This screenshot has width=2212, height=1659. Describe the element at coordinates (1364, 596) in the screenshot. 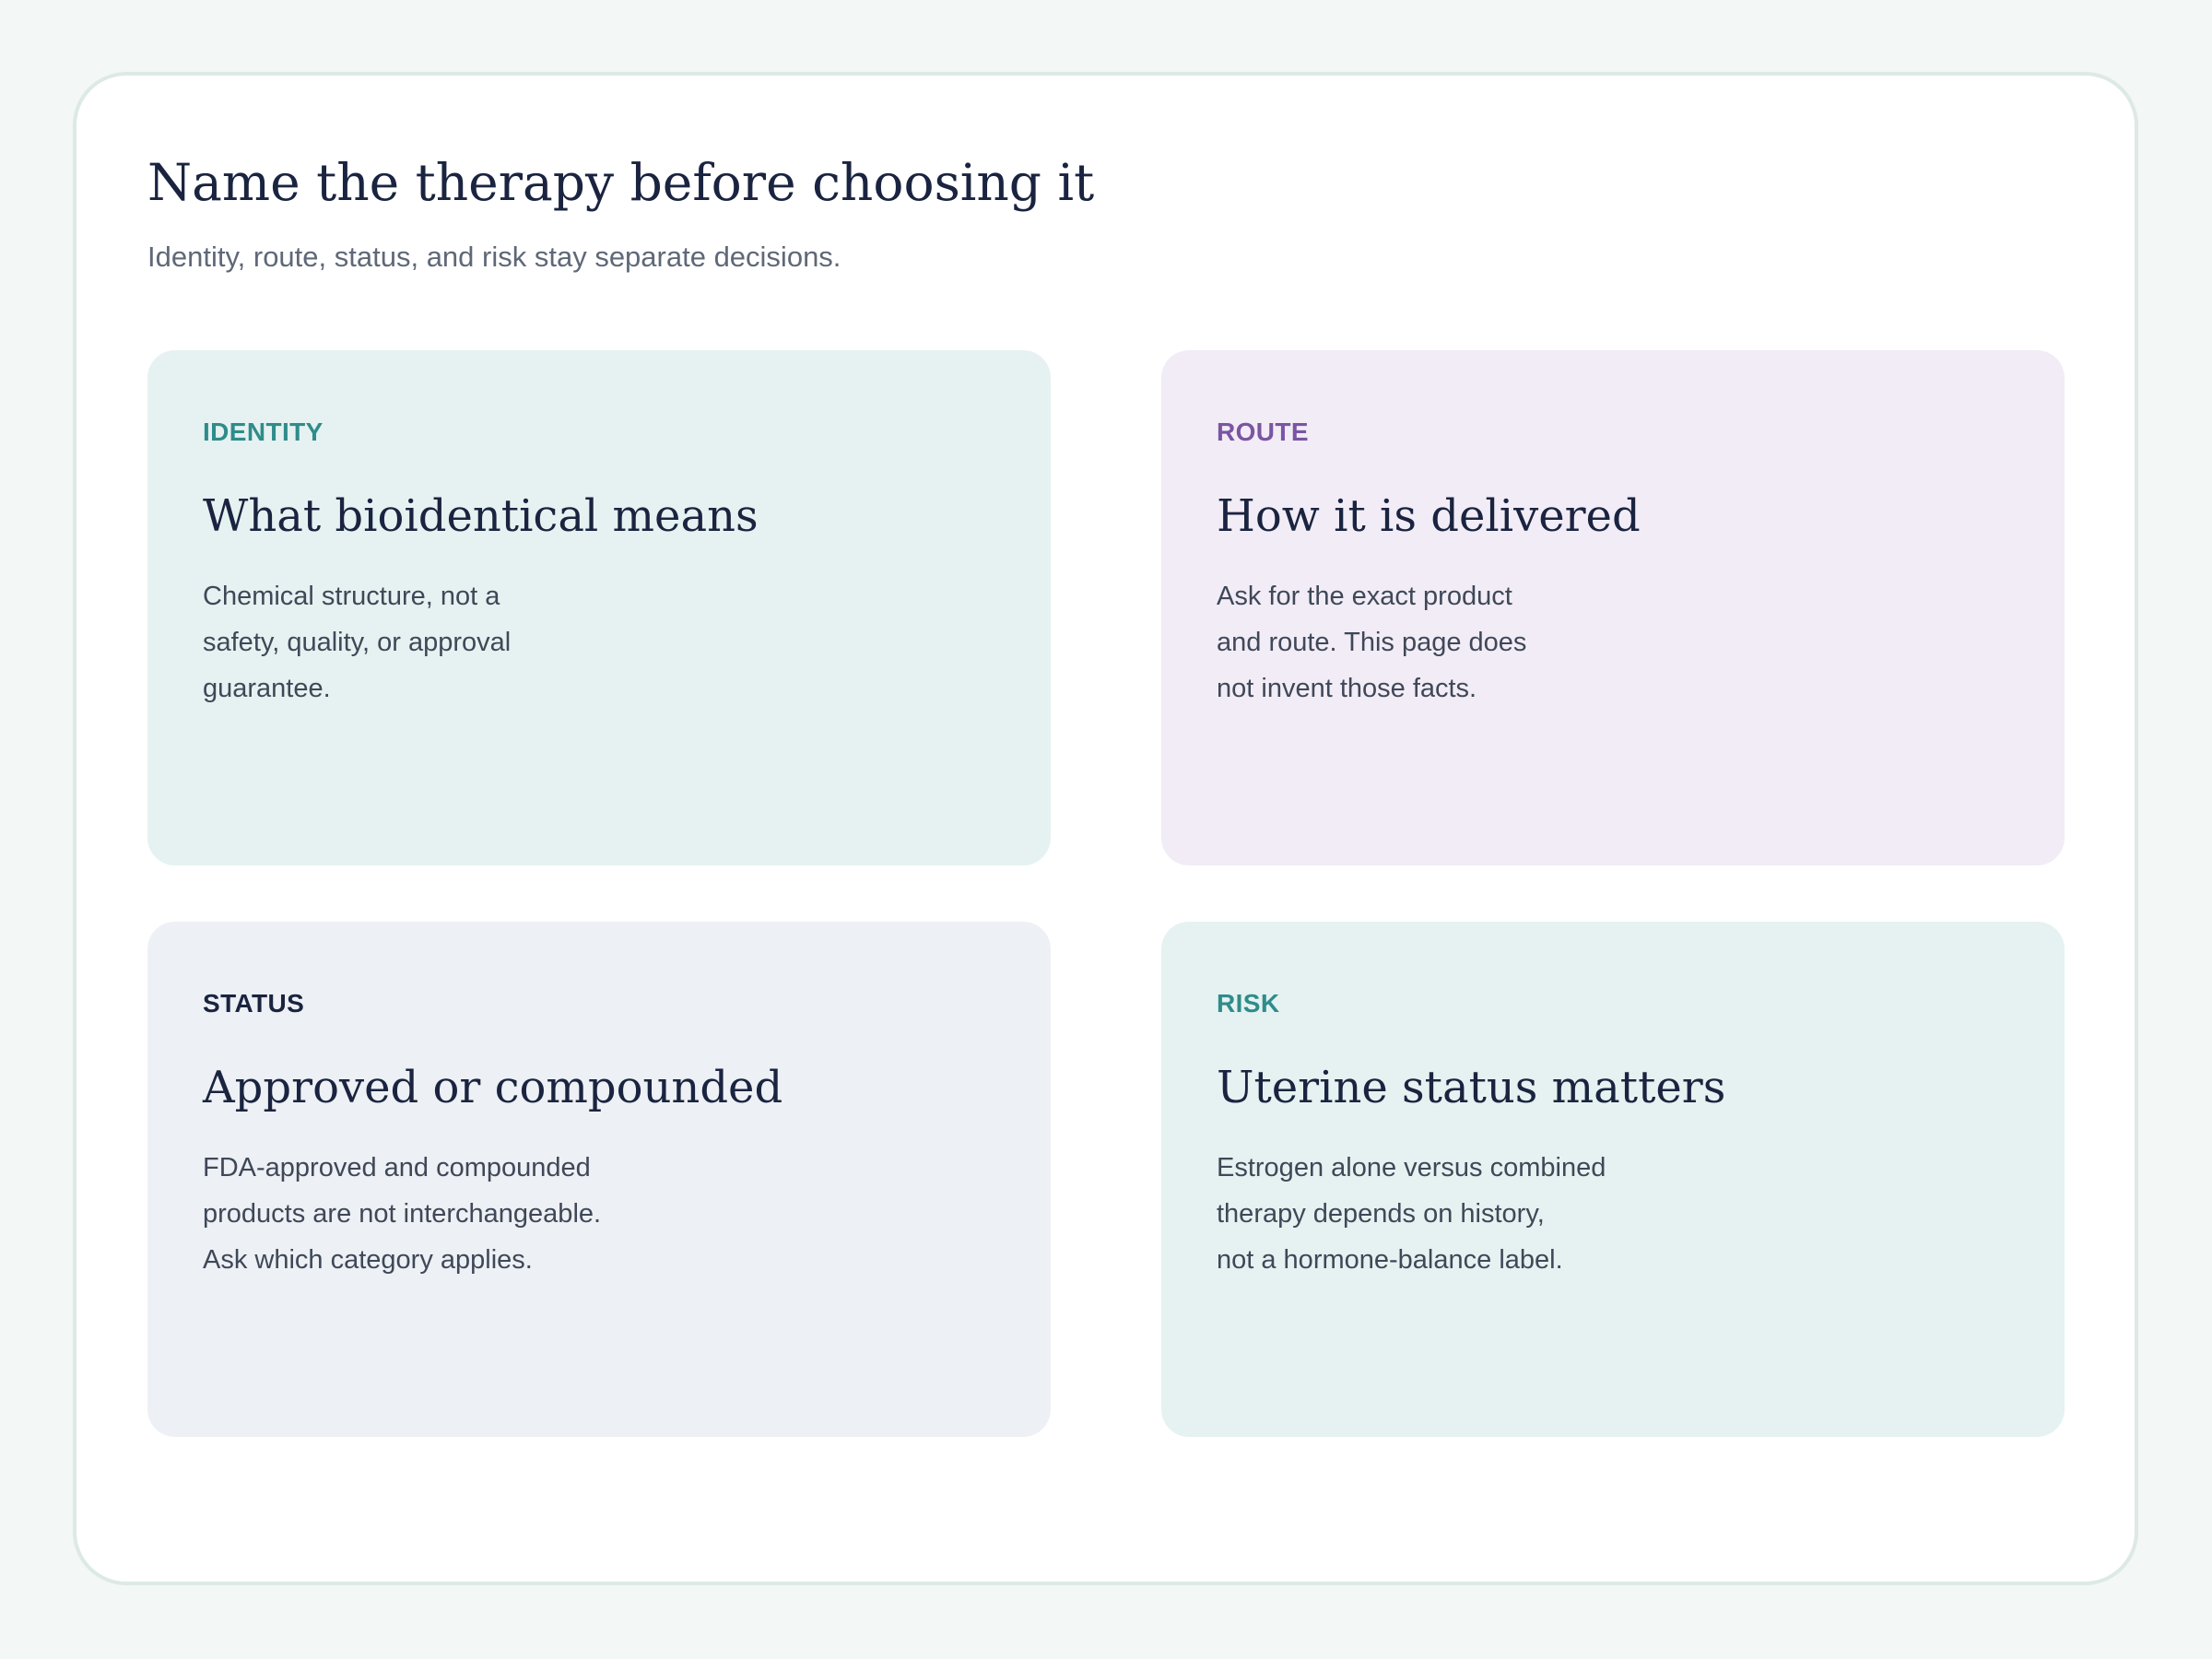

I see `card-body-line: Ask for the exact product` at that location.